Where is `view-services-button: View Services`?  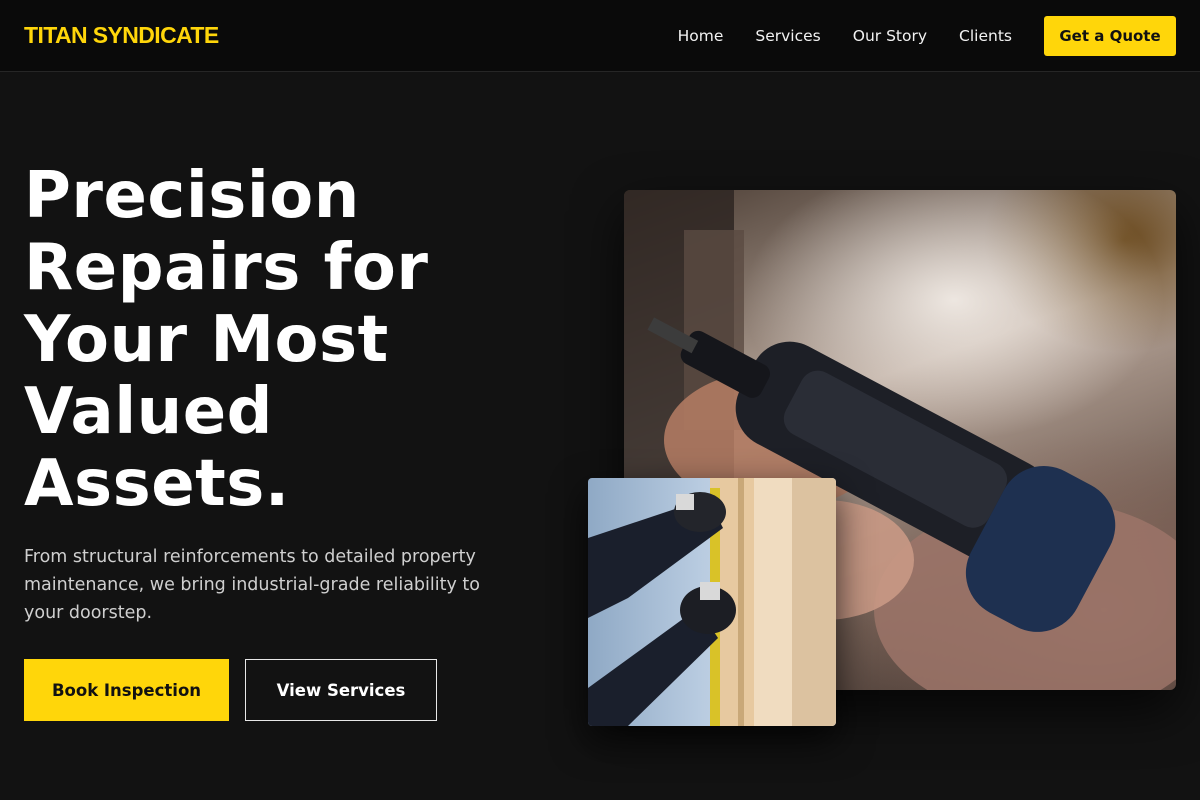 view-services-button: View Services is located at coordinates (341, 690).